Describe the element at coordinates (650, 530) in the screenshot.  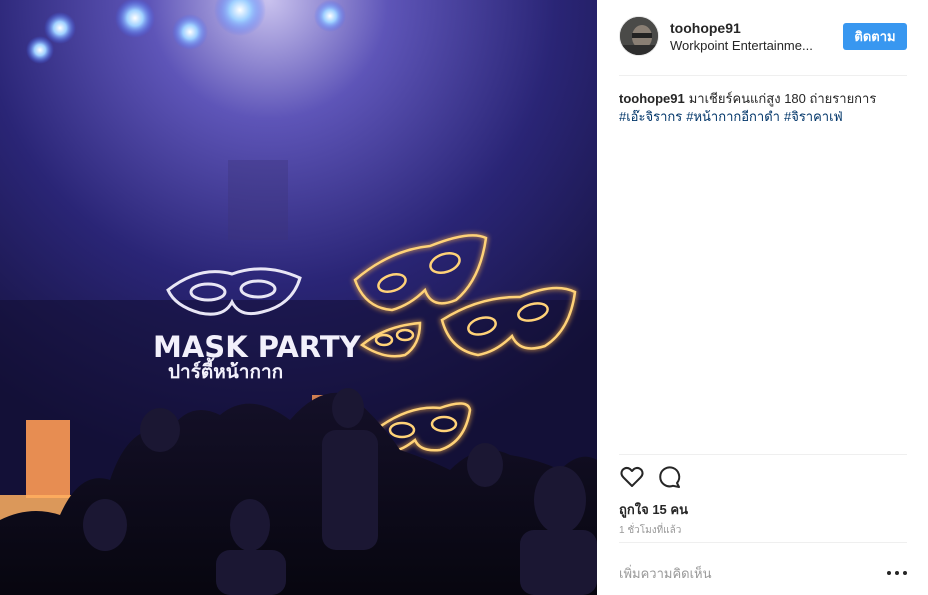
I see `post-time: 1 ชั่วโมงที่แล้ว` at that location.